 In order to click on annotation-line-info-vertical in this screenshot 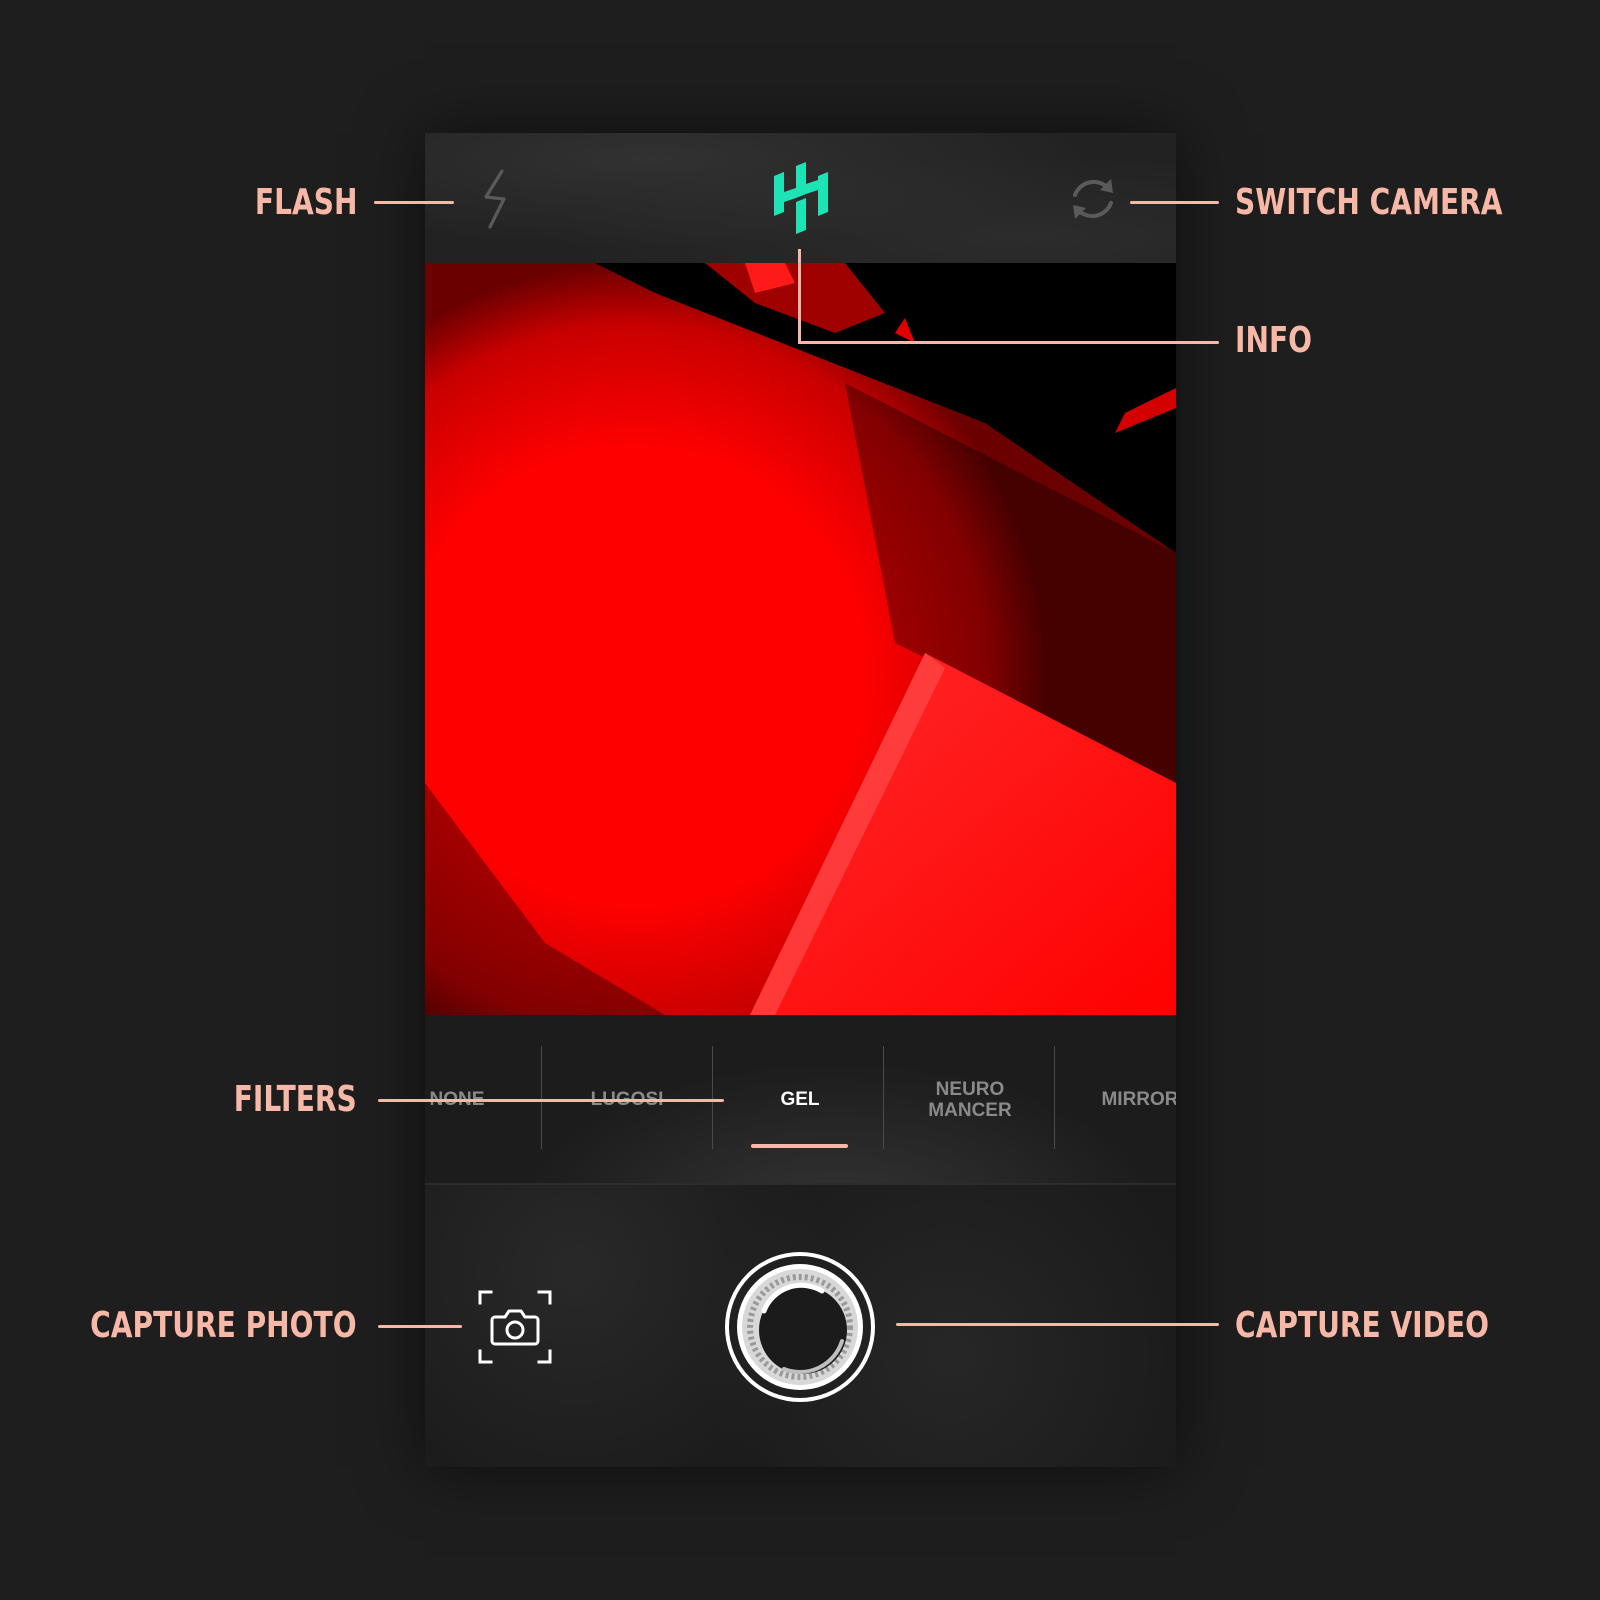, I will do `click(799, 296)`.